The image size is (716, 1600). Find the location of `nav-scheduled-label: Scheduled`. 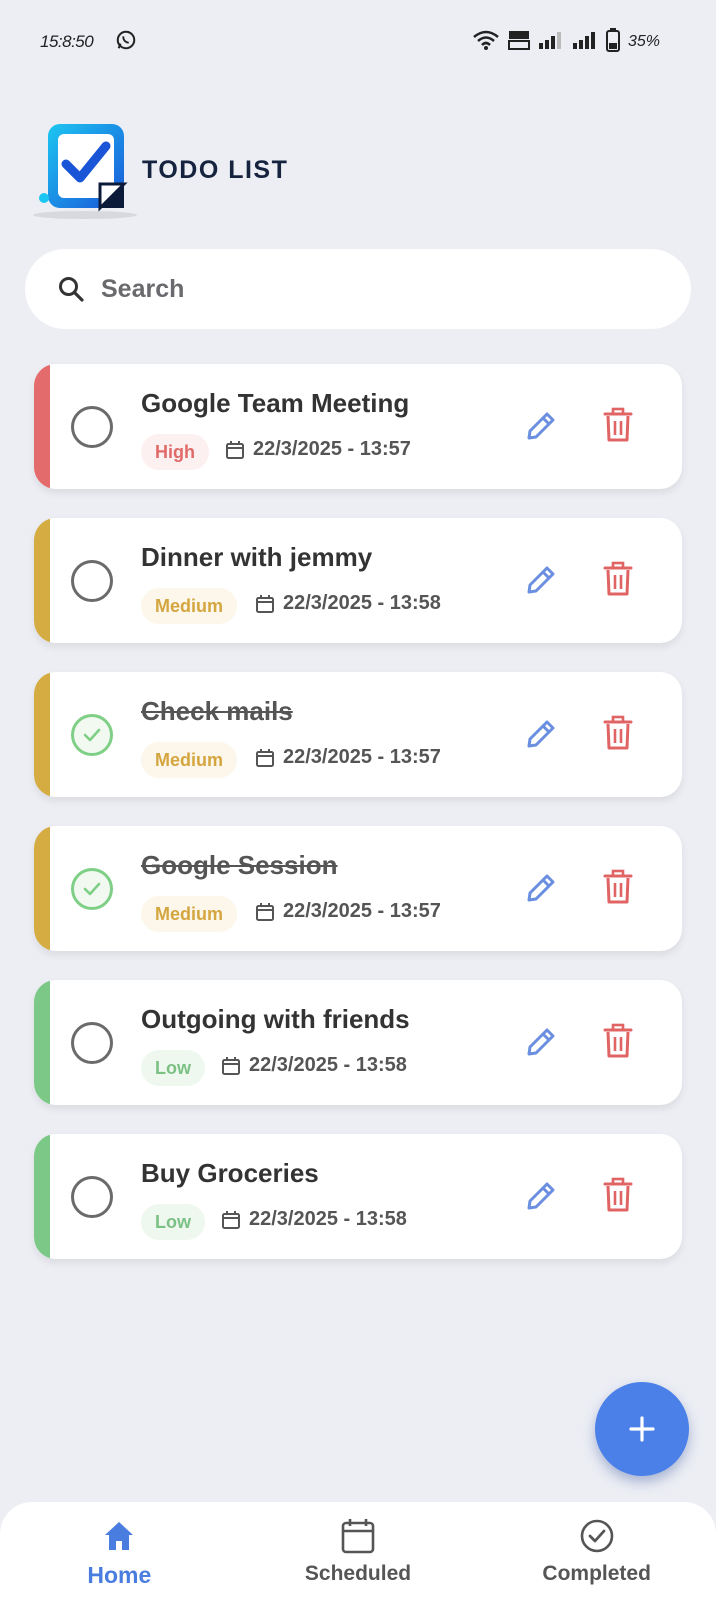

nav-scheduled-label: Scheduled is located at coordinates (358, 1573).